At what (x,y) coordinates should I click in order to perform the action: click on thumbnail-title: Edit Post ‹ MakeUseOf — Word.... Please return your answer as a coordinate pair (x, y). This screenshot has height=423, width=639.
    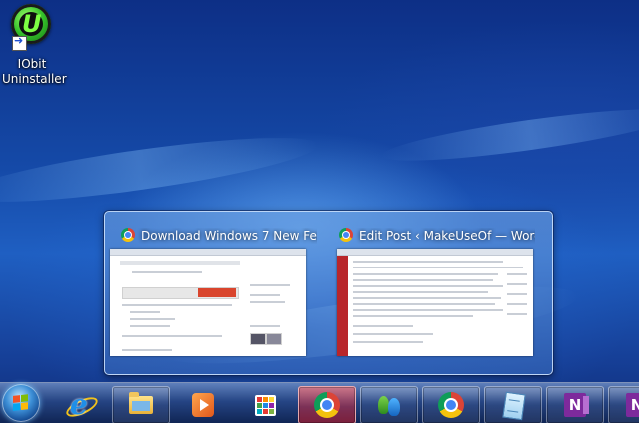
    Looking at the image, I should click on (447, 236).